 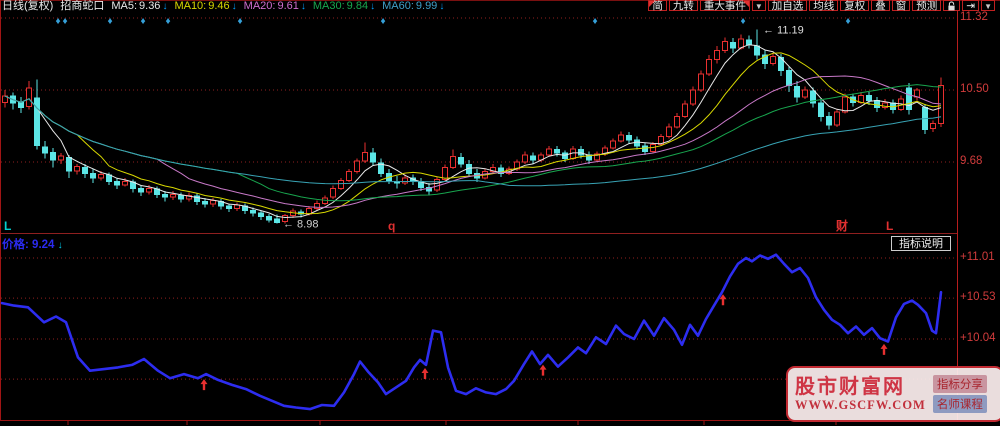 I want to click on watermark-badge: 名师课程, so click(x=959, y=404).